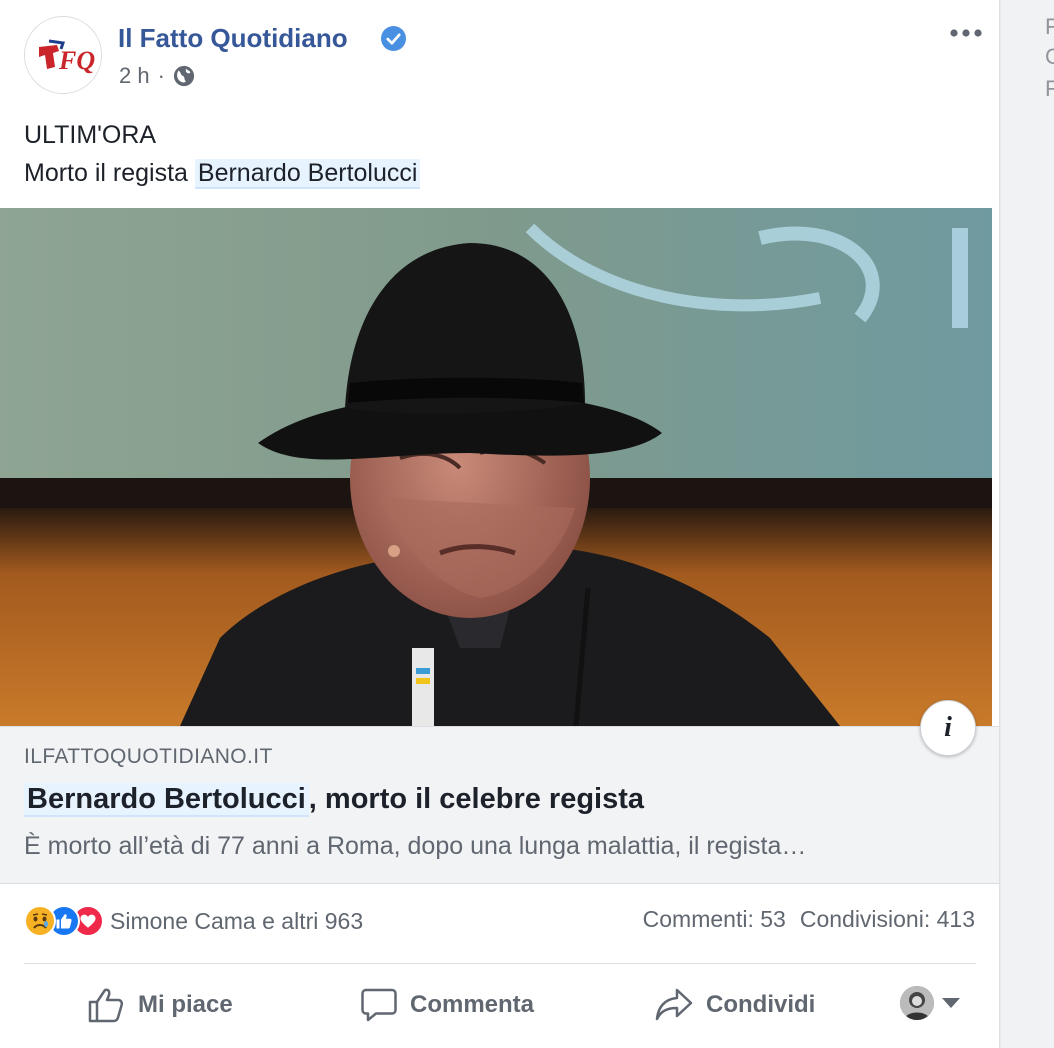  What do you see at coordinates (148, 756) in the screenshot?
I see `link-domain: ILFATTOQUOTIDIANO.IT` at bounding box center [148, 756].